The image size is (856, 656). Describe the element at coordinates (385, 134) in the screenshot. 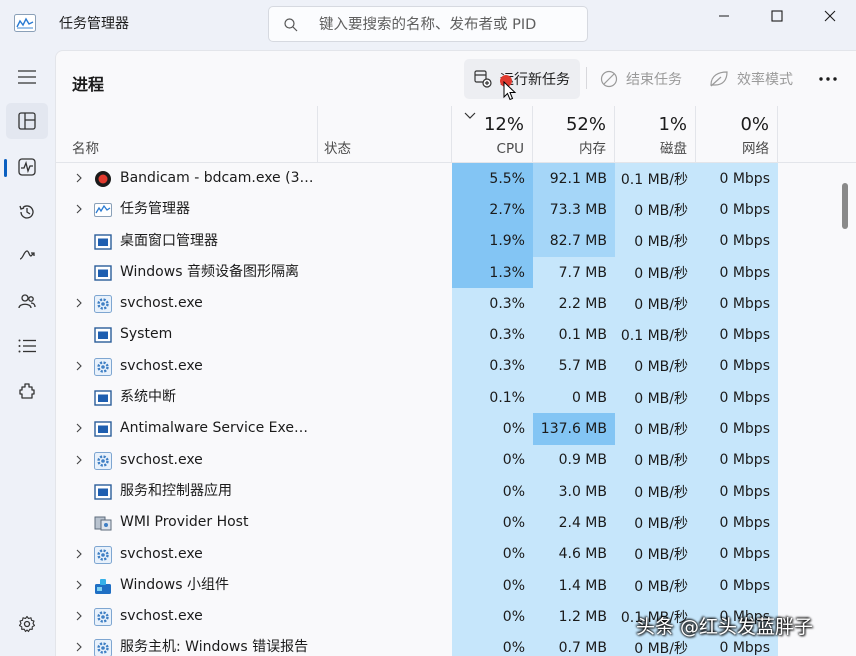

I see `column-status: 状态` at that location.